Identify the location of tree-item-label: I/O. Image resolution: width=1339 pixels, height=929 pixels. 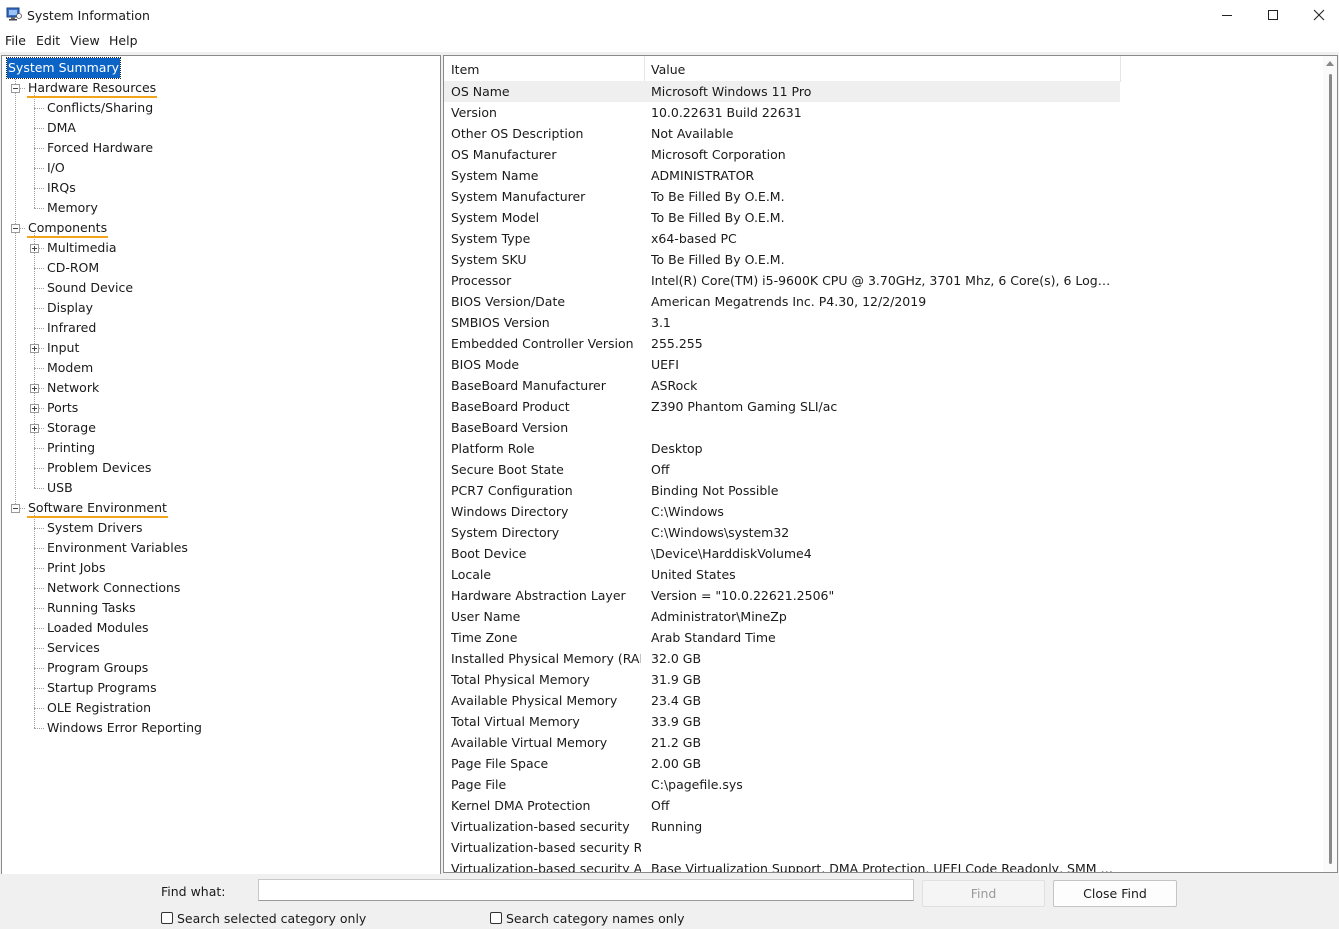
(56, 168).